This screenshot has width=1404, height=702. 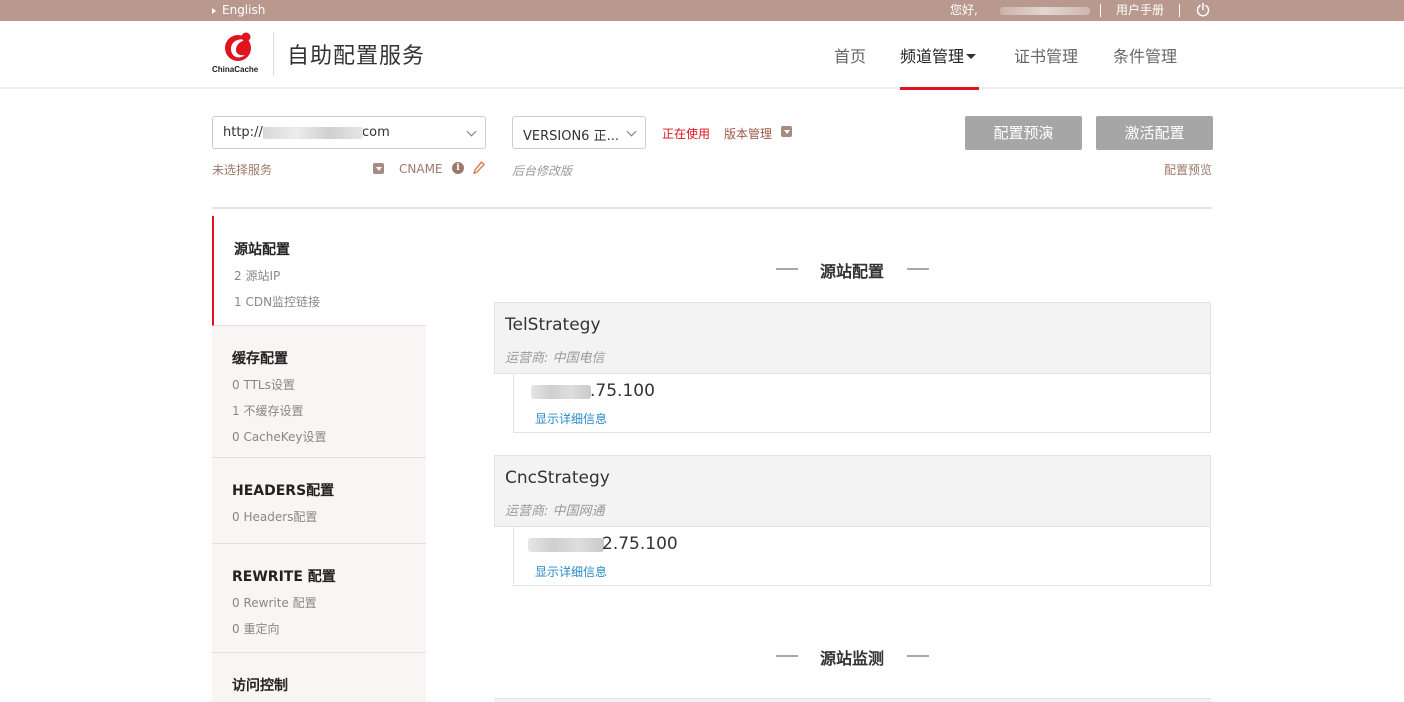 I want to click on greeting-text: 您好,, so click(x=964, y=10).